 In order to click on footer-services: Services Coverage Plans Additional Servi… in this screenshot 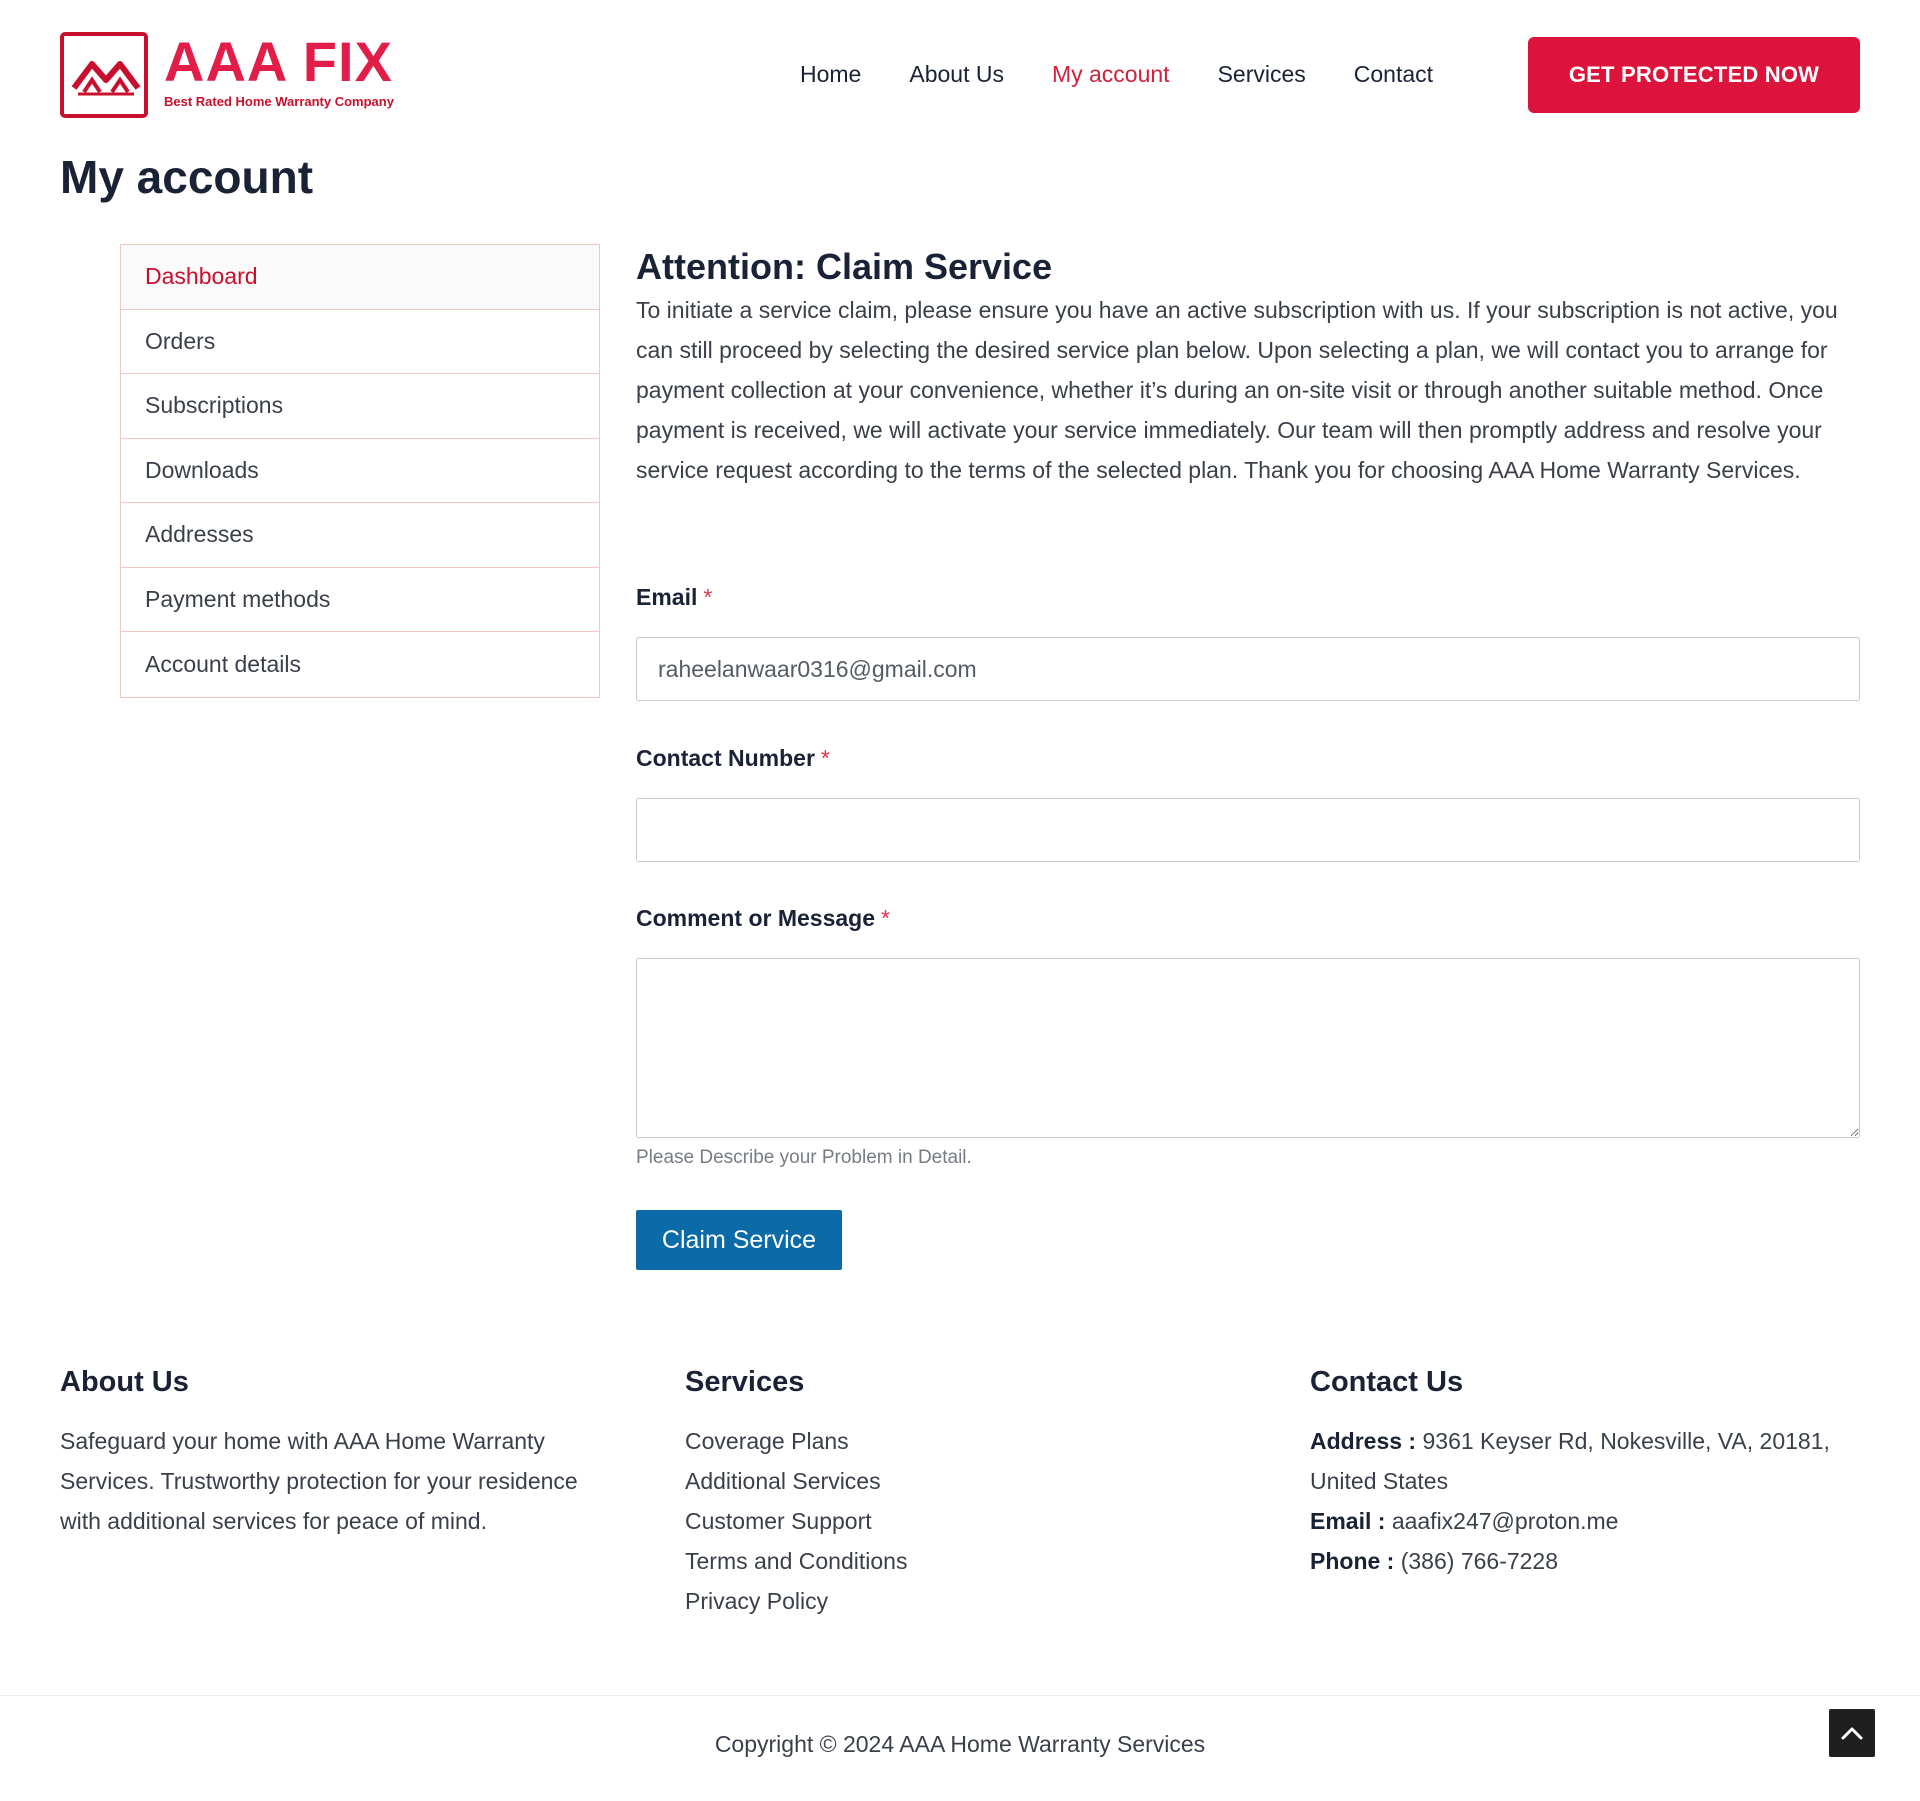, I will do `click(955, 1493)`.